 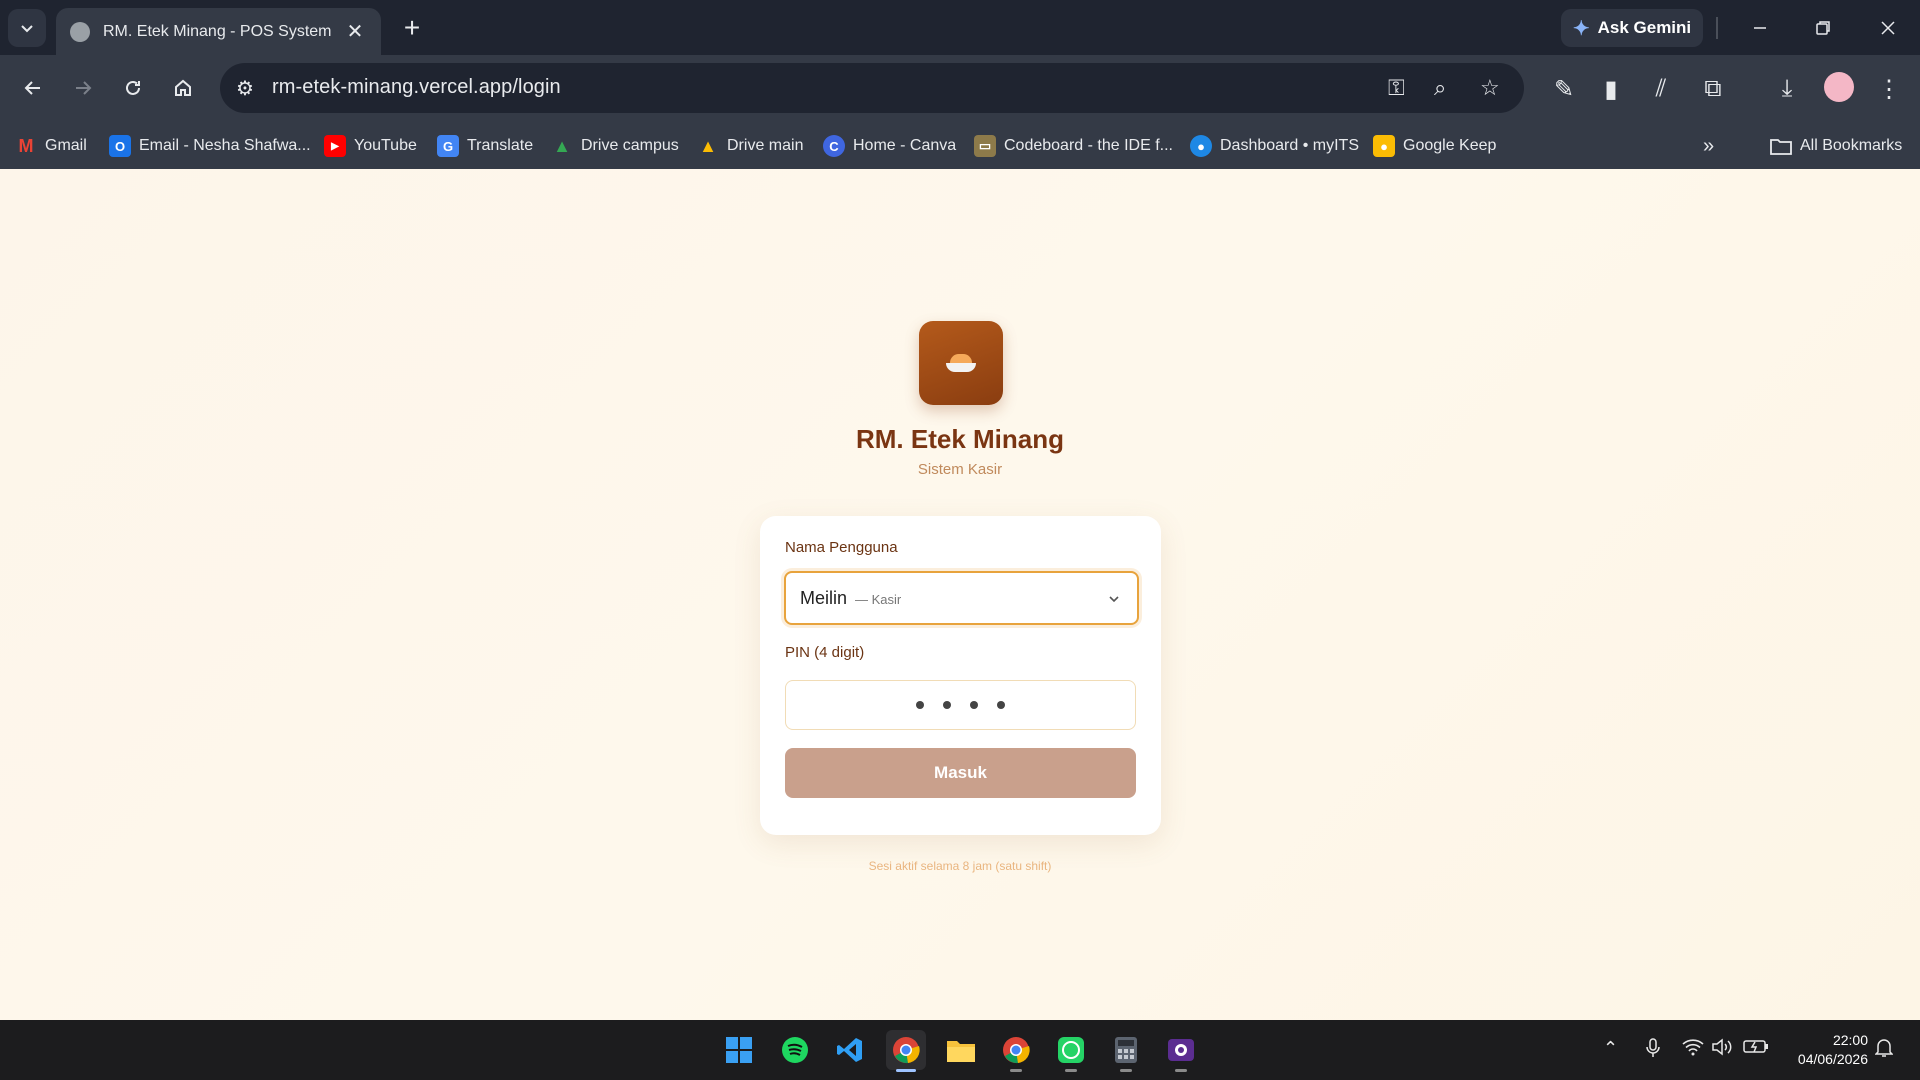 I want to click on extension-analytics-icon: ⫽, so click(x=1661, y=89).